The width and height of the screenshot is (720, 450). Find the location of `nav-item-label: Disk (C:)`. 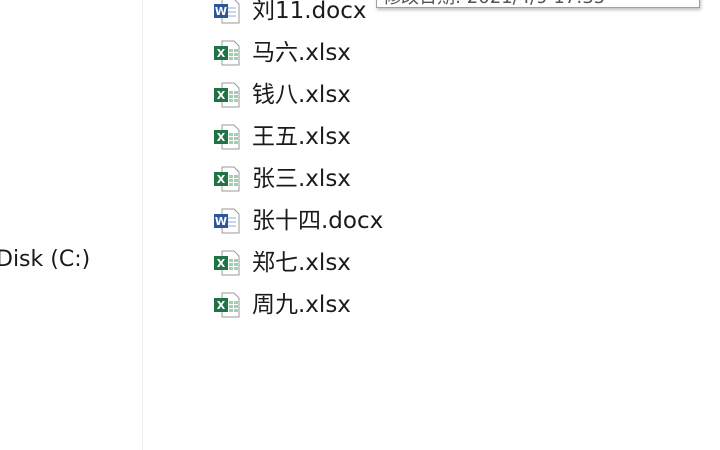

nav-item-label: Disk (C:) is located at coordinates (45, 259).